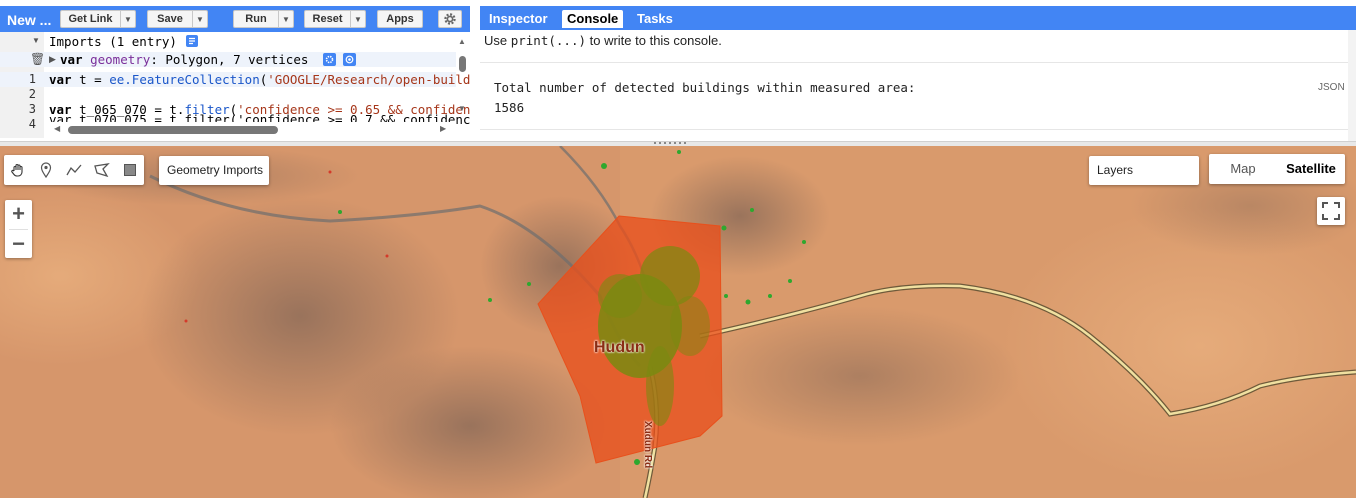  Describe the element at coordinates (71, 59) in the screenshot. I see `import-keyword: var` at that location.